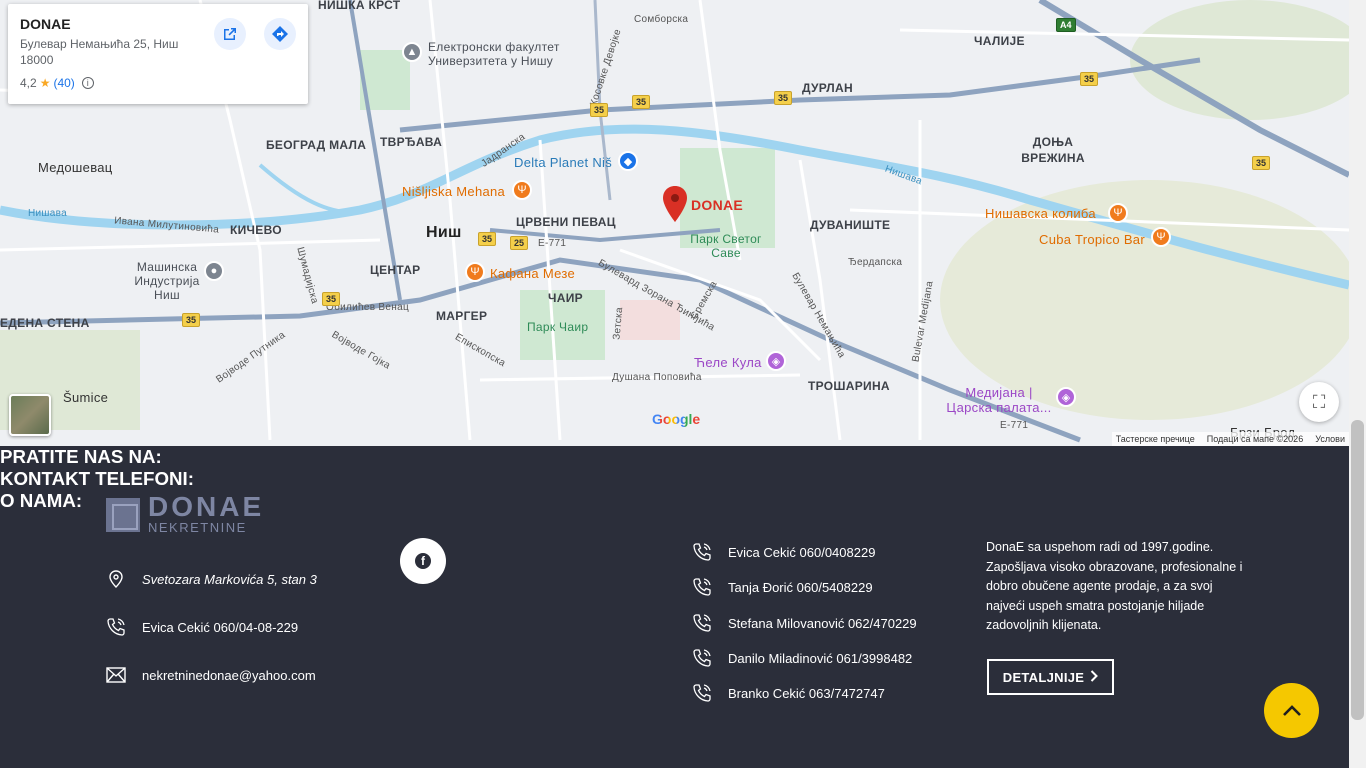 The width and height of the screenshot is (1366, 768). I want to click on route-shield: 25, so click(519, 243).